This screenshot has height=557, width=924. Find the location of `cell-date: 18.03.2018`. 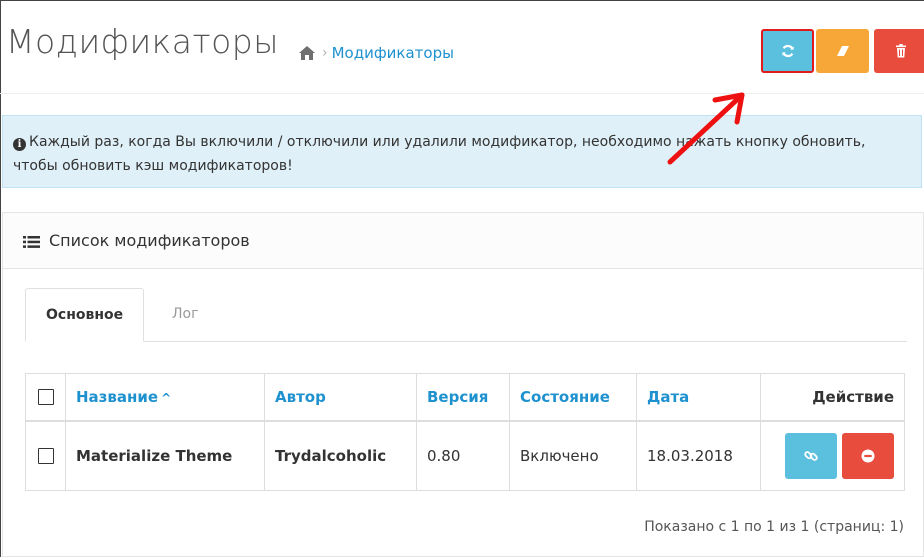

cell-date: 18.03.2018 is located at coordinates (698, 455).